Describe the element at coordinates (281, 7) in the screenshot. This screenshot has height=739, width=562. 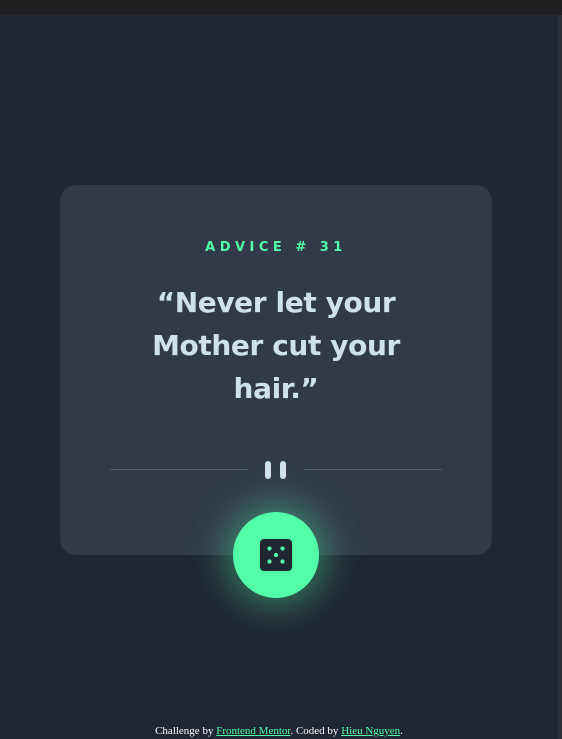
I see `window-top-bar` at that location.